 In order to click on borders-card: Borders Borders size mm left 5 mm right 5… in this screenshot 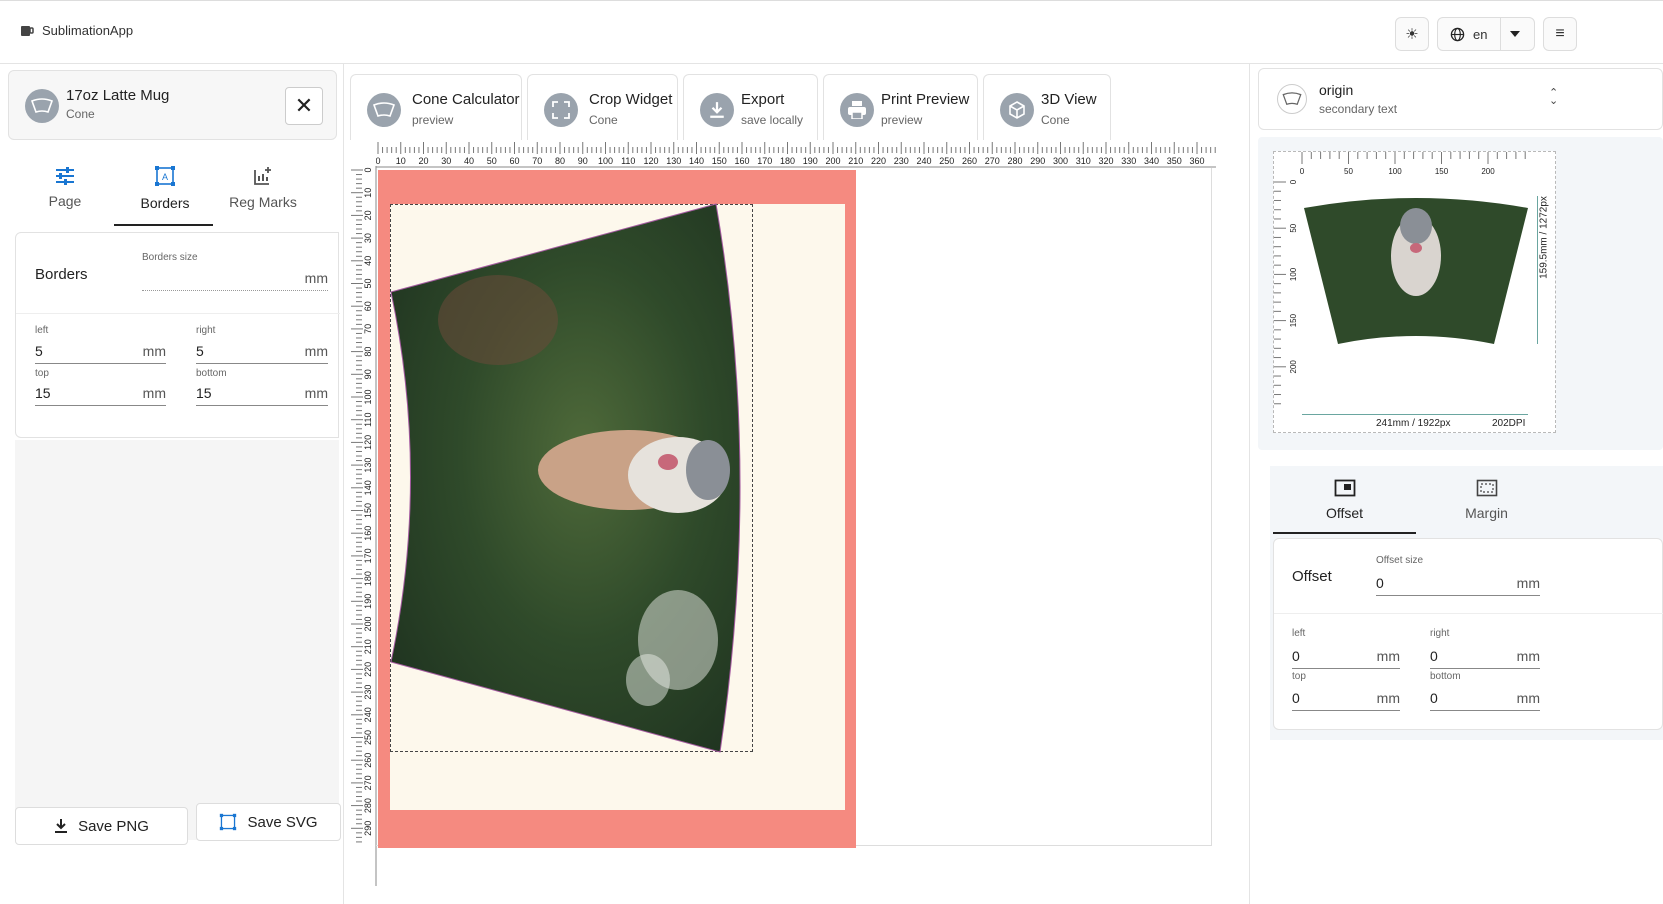, I will do `click(177, 335)`.